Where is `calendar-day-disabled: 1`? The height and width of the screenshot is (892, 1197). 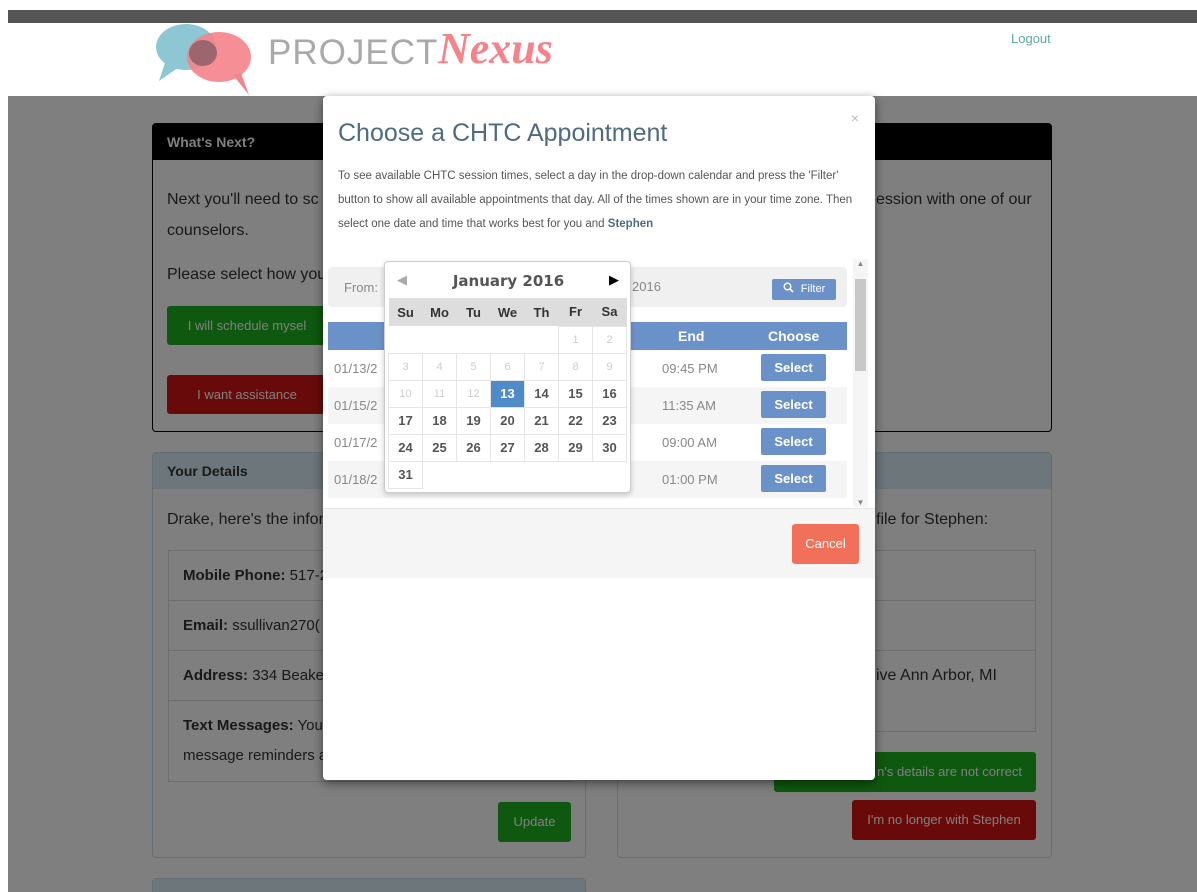 calendar-day-disabled: 1 is located at coordinates (575, 339).